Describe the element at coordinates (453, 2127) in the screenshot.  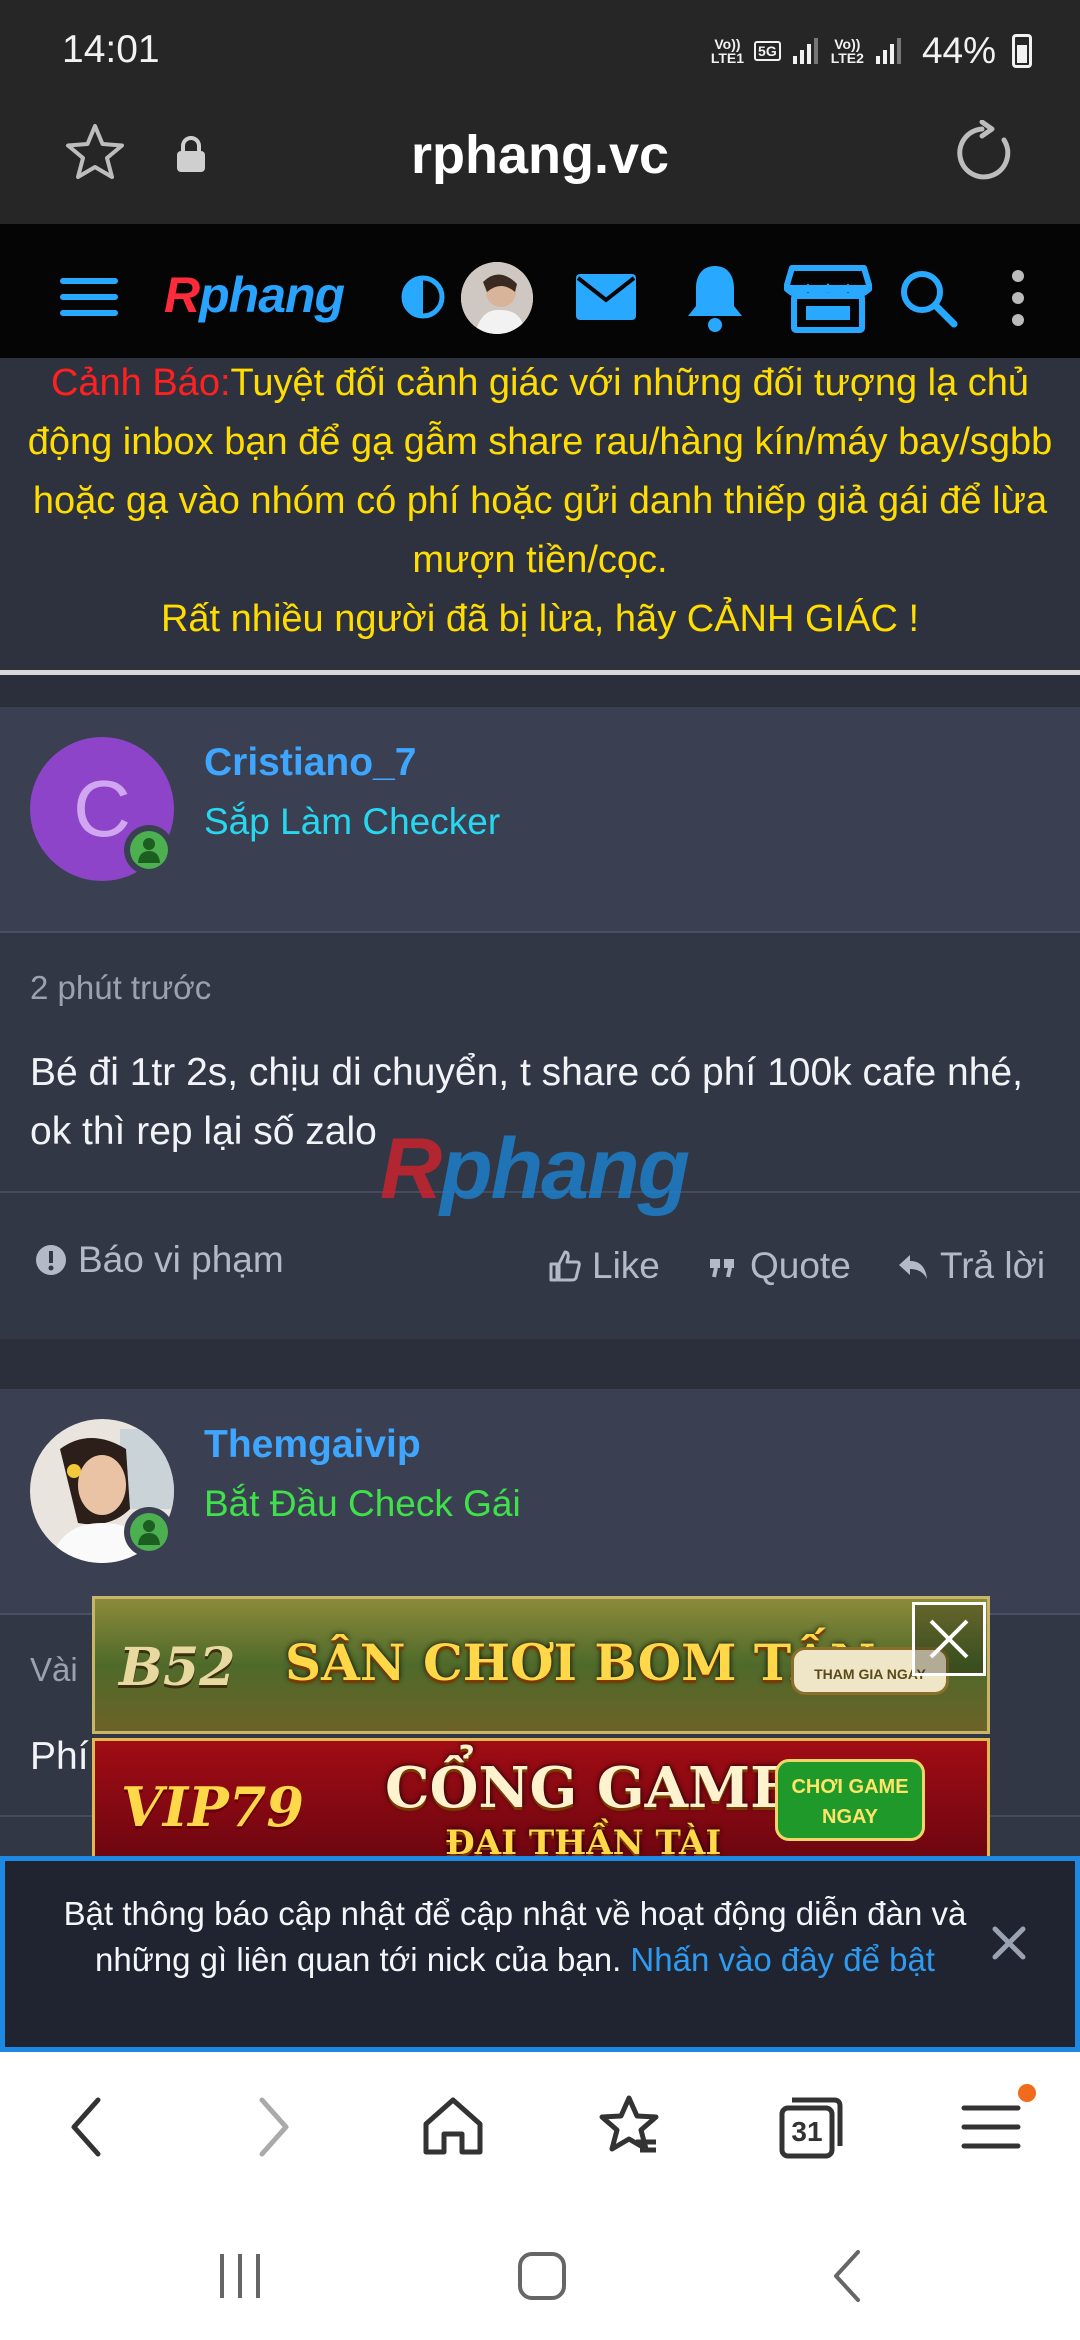
I see `home-icon` at that location.